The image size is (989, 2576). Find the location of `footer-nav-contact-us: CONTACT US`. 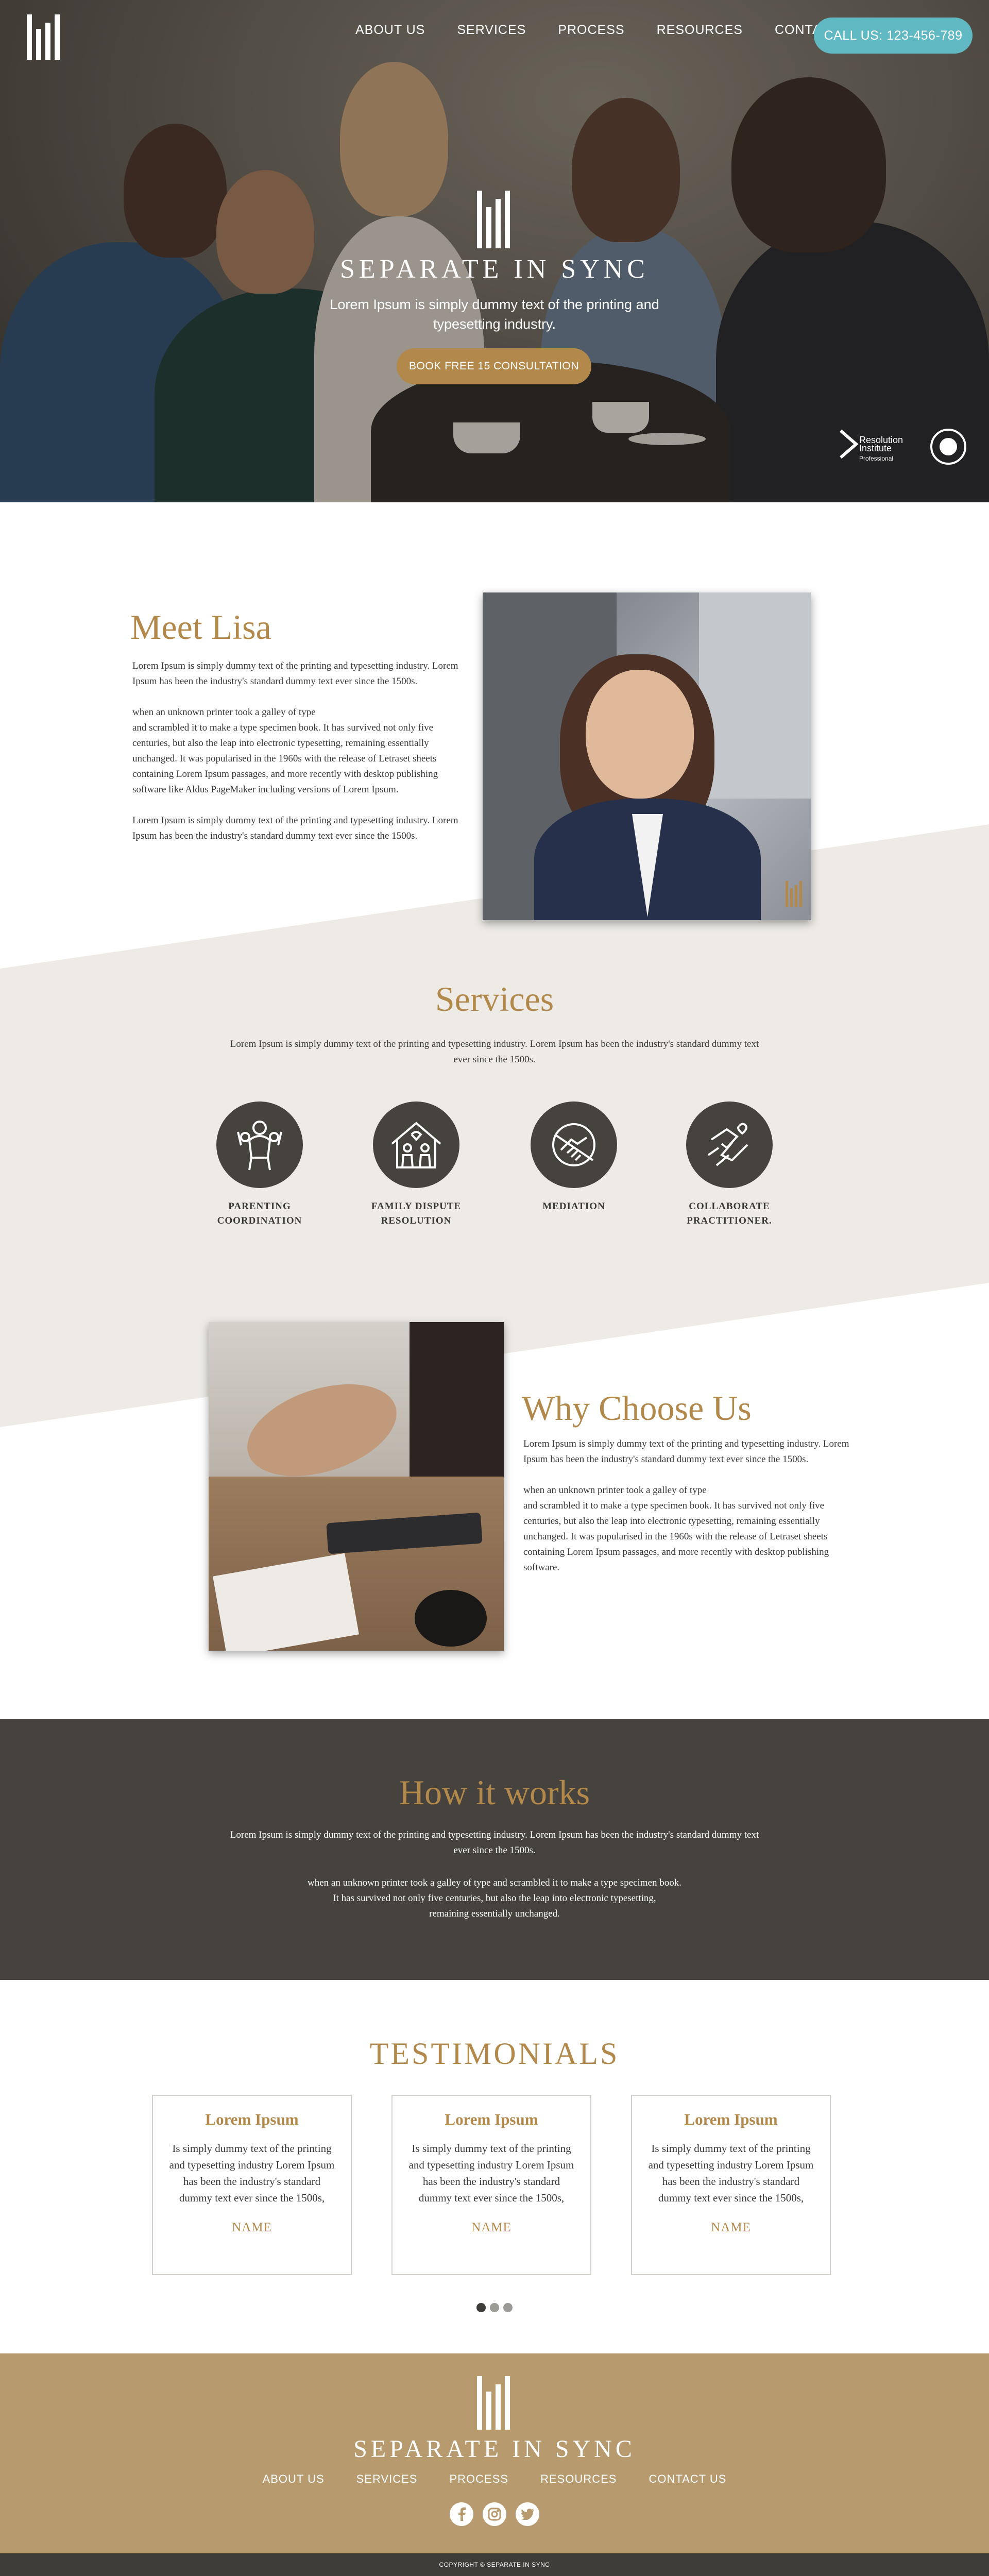

footer-nav-contact-us: CONTACT US is located at coordinates (687, 2479).